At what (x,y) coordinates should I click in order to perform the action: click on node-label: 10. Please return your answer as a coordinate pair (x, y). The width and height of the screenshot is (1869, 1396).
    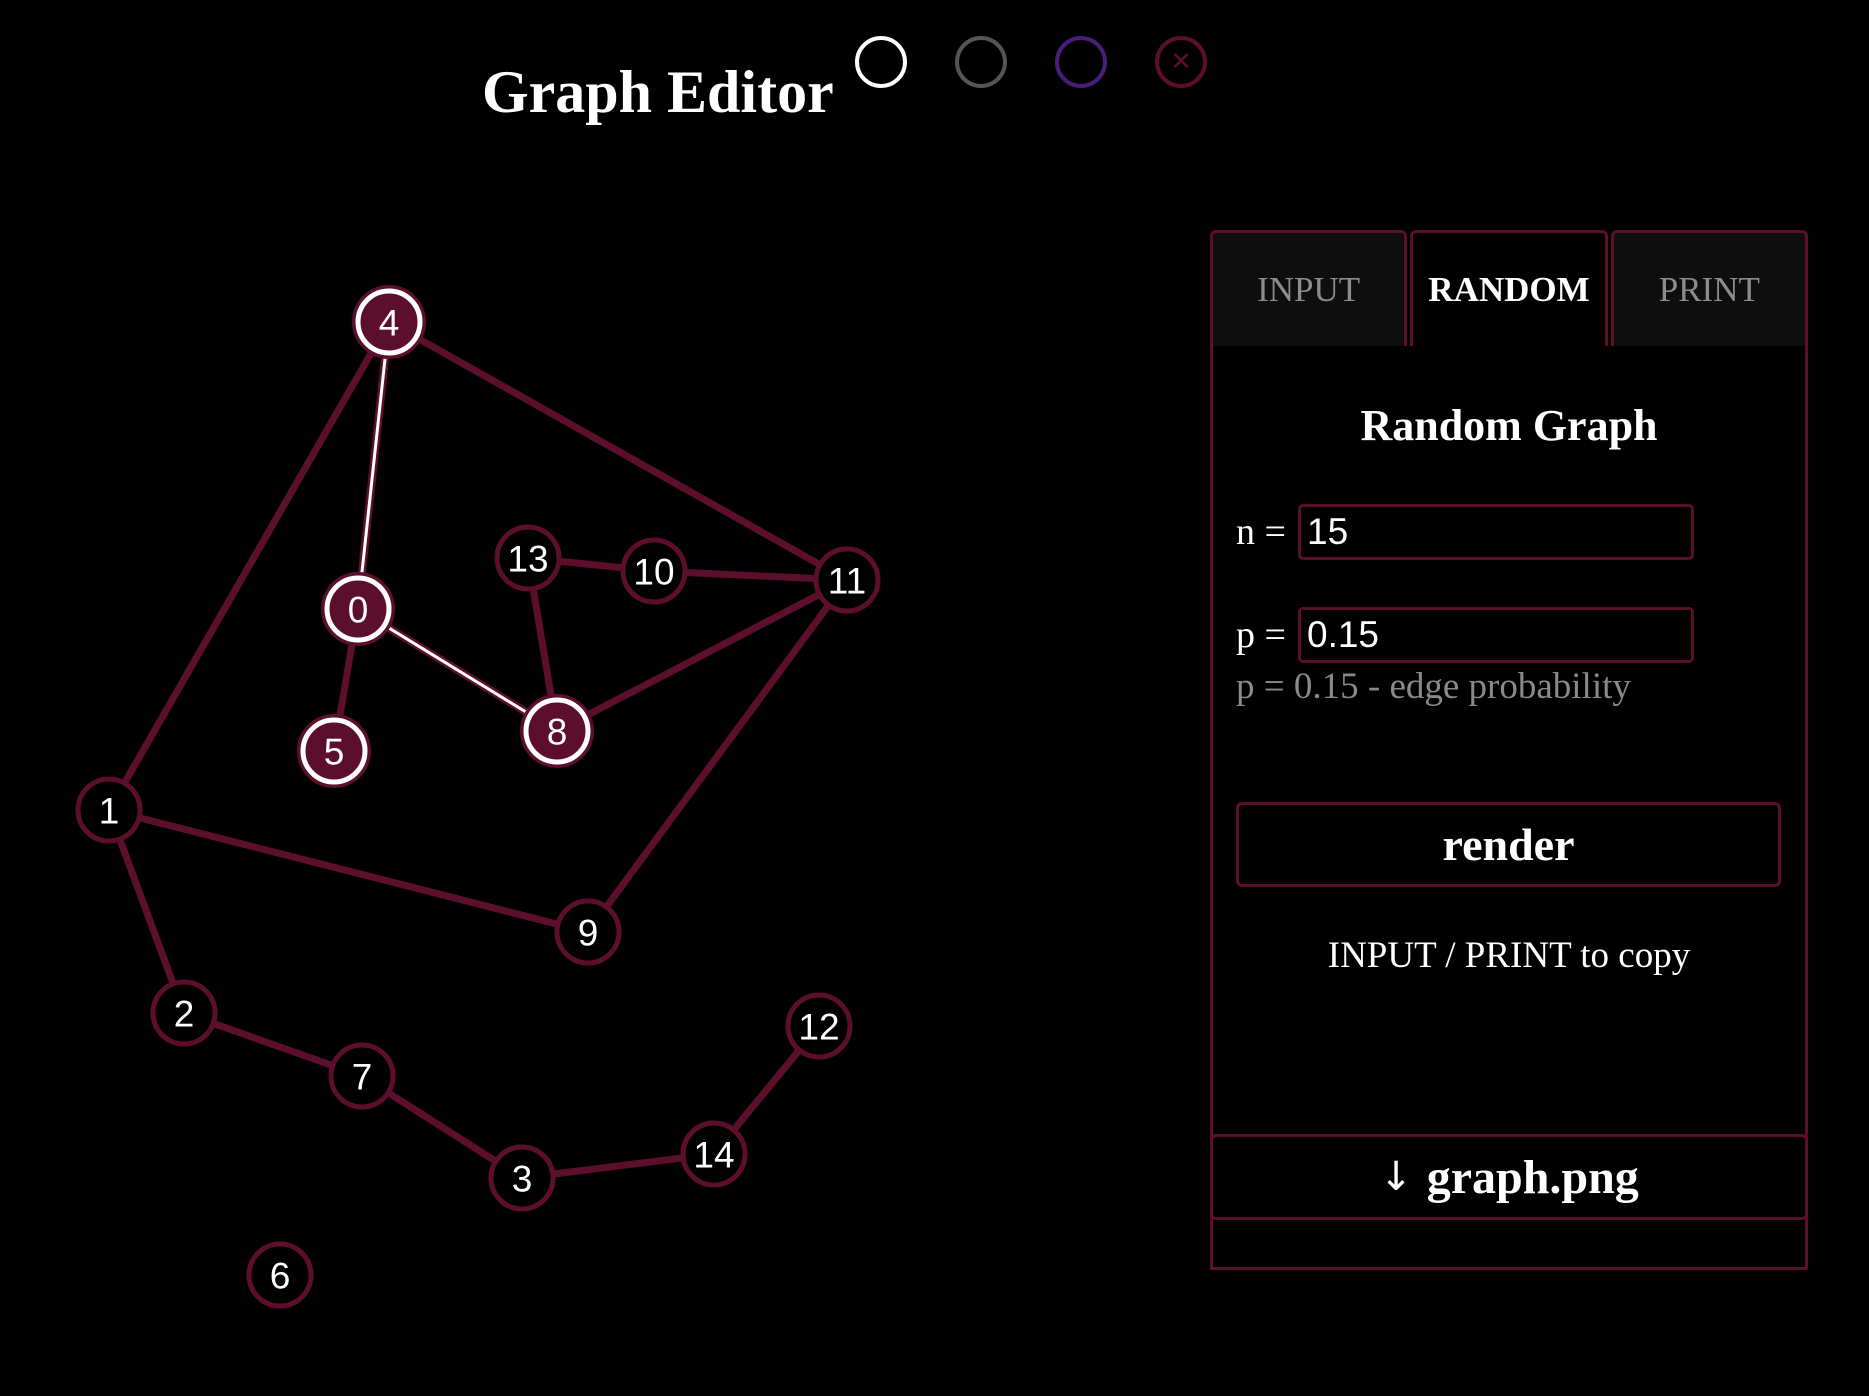
    Looking at the image, I should click on (653, 572).